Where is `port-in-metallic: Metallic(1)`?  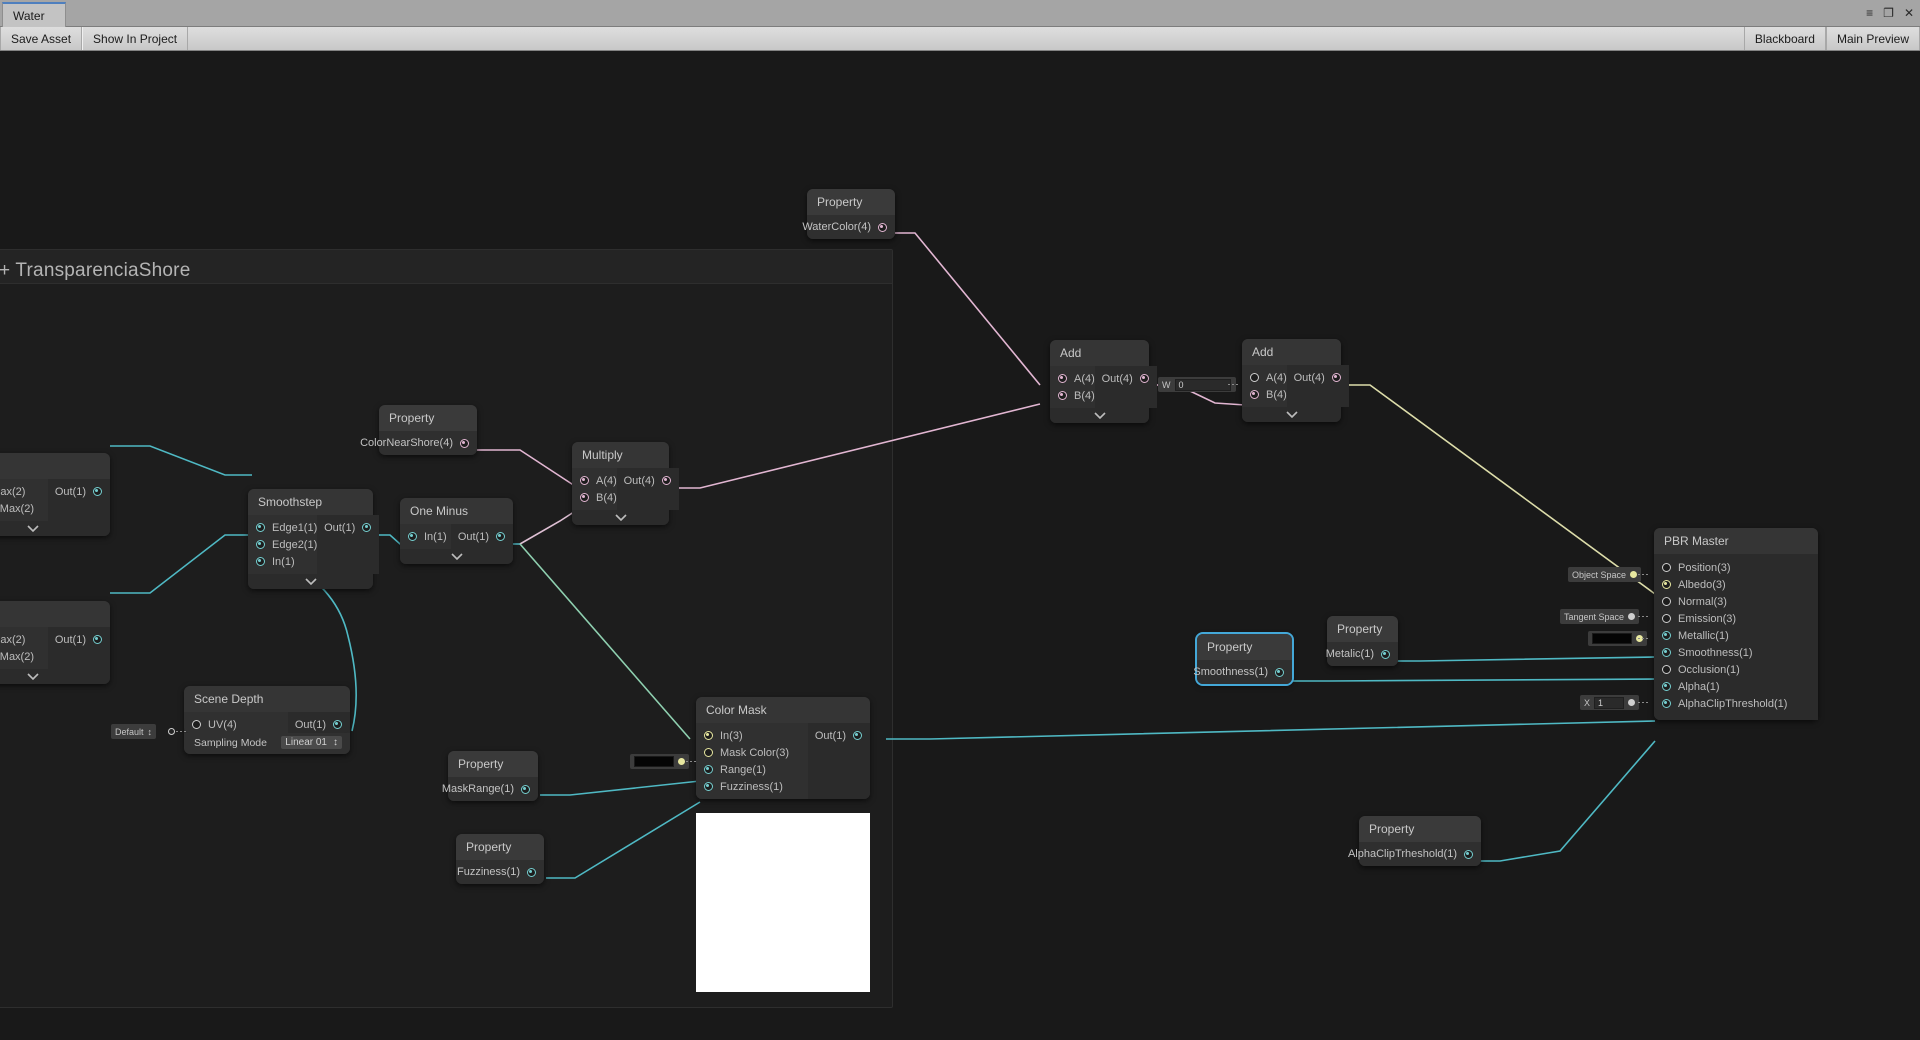
port-in-metallic: Metallic(1) is located at coordinates (1736, 635).